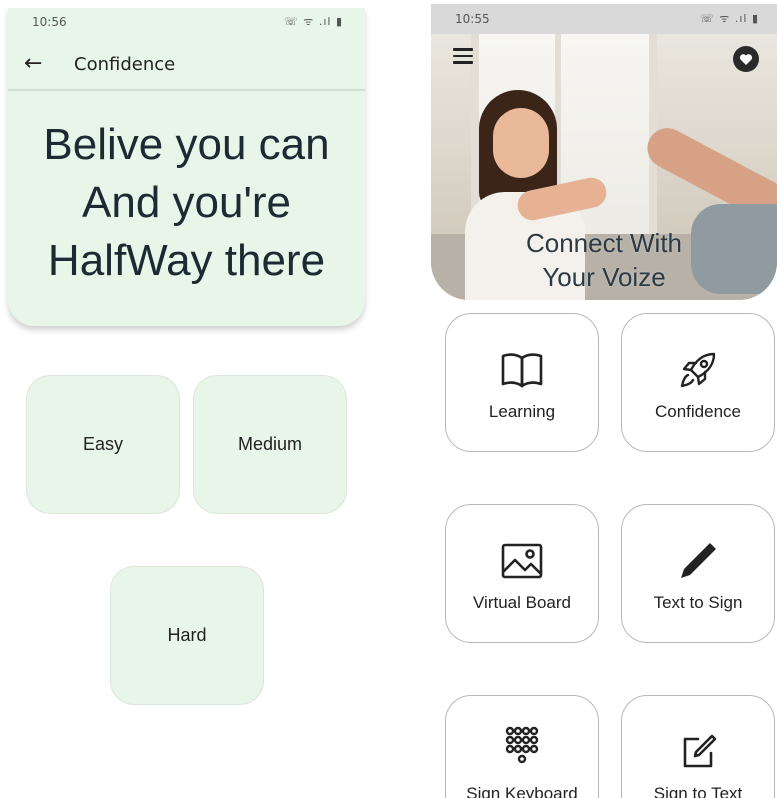 This screenshot has height=798, width=777. I want to click on quote-line: HalfWay there, so click(186, 260).